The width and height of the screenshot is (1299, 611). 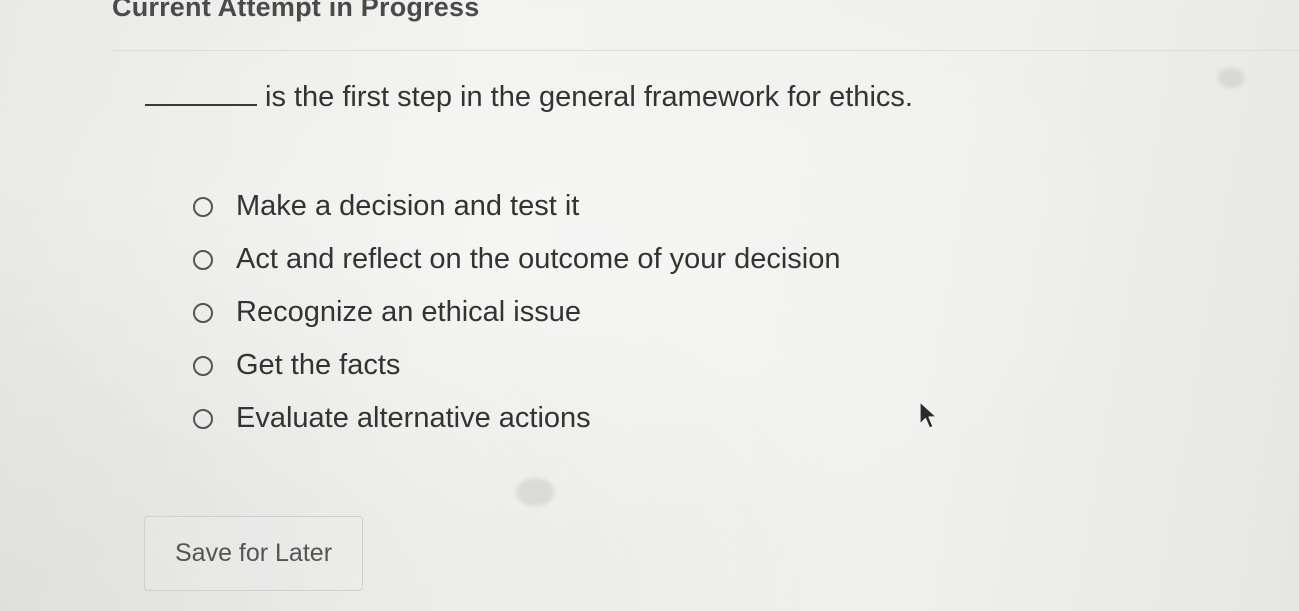 I want to click on answer-blank, so click(x=201, y=92).